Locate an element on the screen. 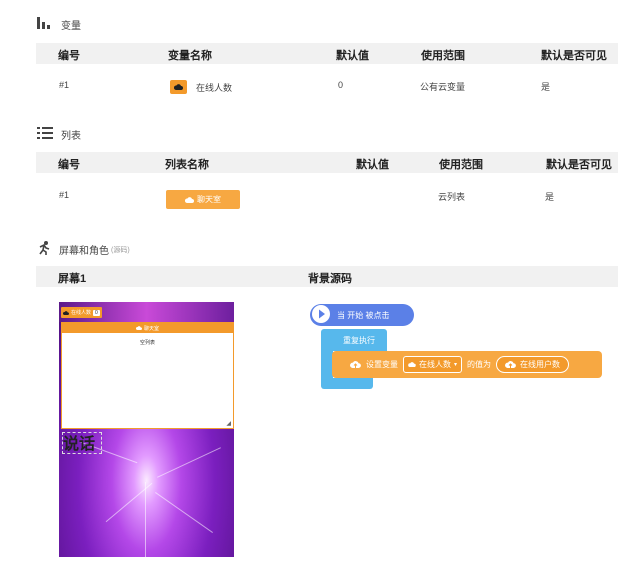  list-name: 聊天室 is located at coordinates (209, 199).